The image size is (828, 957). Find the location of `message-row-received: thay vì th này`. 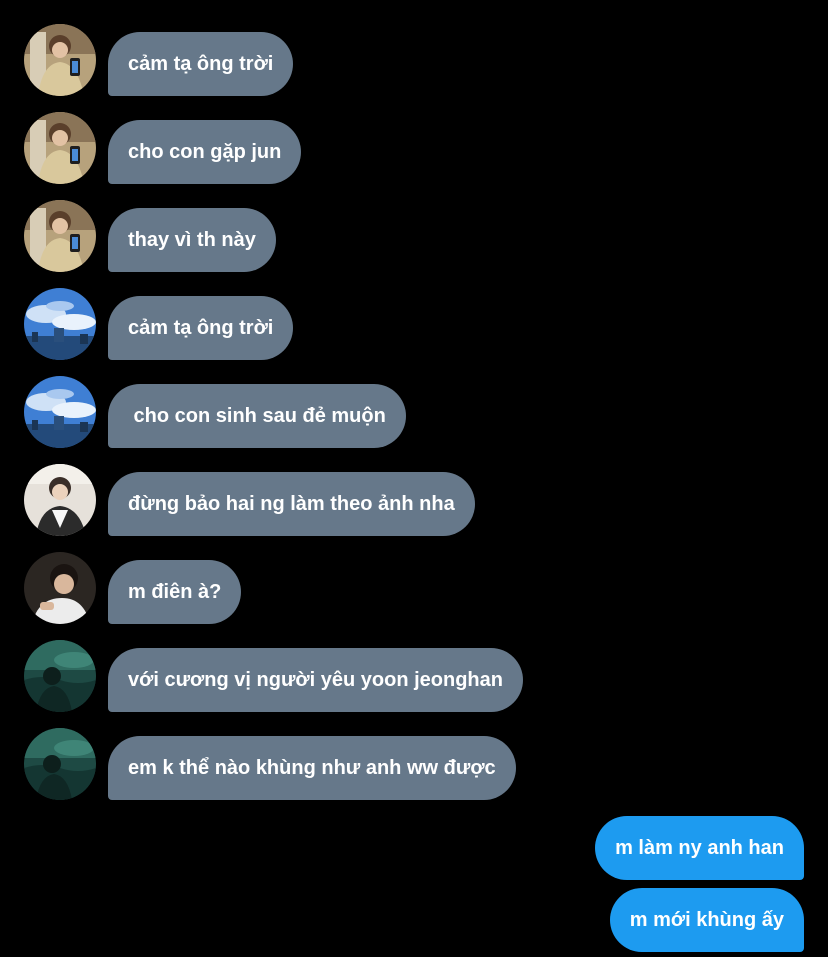

message-row-received: thay vì th này is located at coordinates (414, 236).